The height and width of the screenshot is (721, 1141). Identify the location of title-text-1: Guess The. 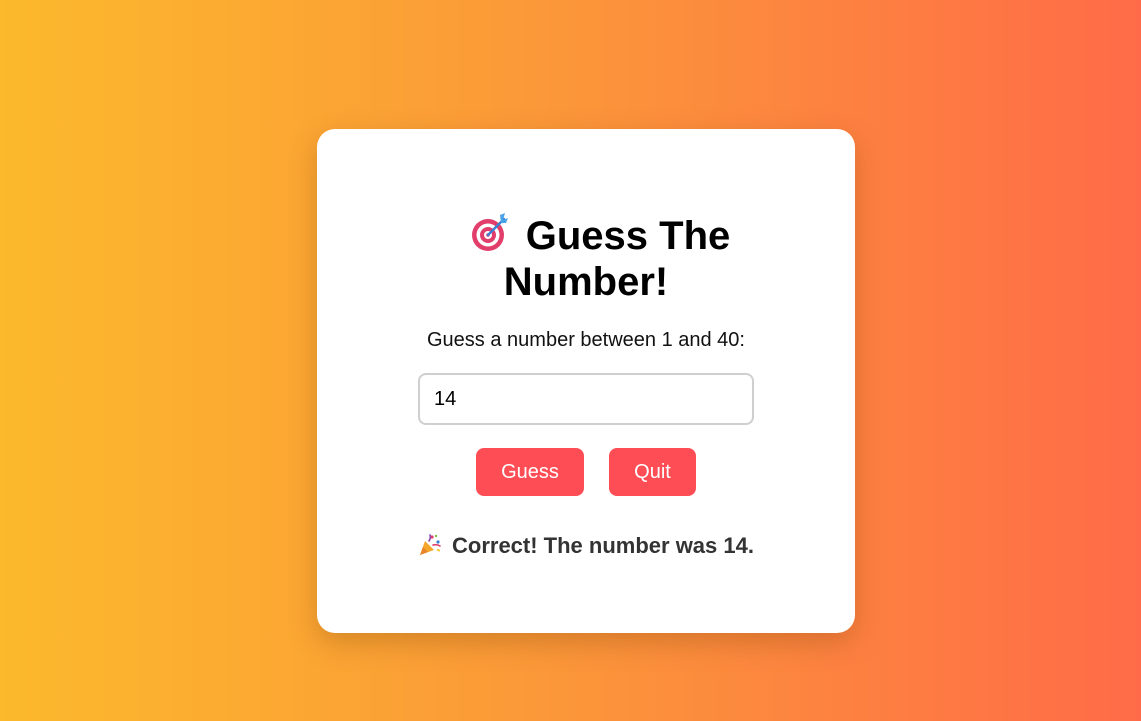
(628, 236).